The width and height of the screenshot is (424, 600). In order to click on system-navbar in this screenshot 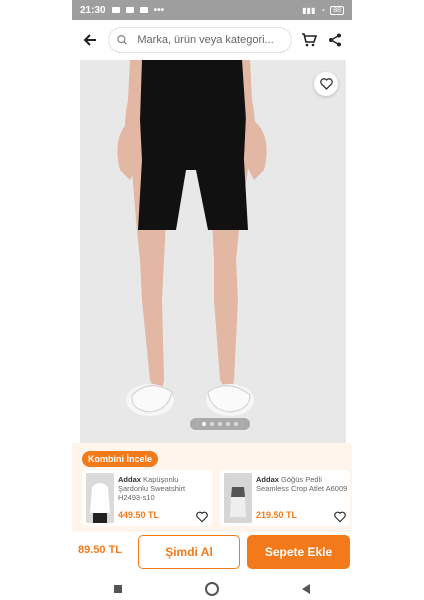, I will do `click(212, 589)`.